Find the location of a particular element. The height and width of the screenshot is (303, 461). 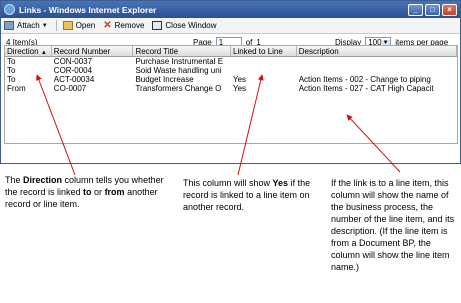

cell-direction: From is located at coordinates (16, 88).